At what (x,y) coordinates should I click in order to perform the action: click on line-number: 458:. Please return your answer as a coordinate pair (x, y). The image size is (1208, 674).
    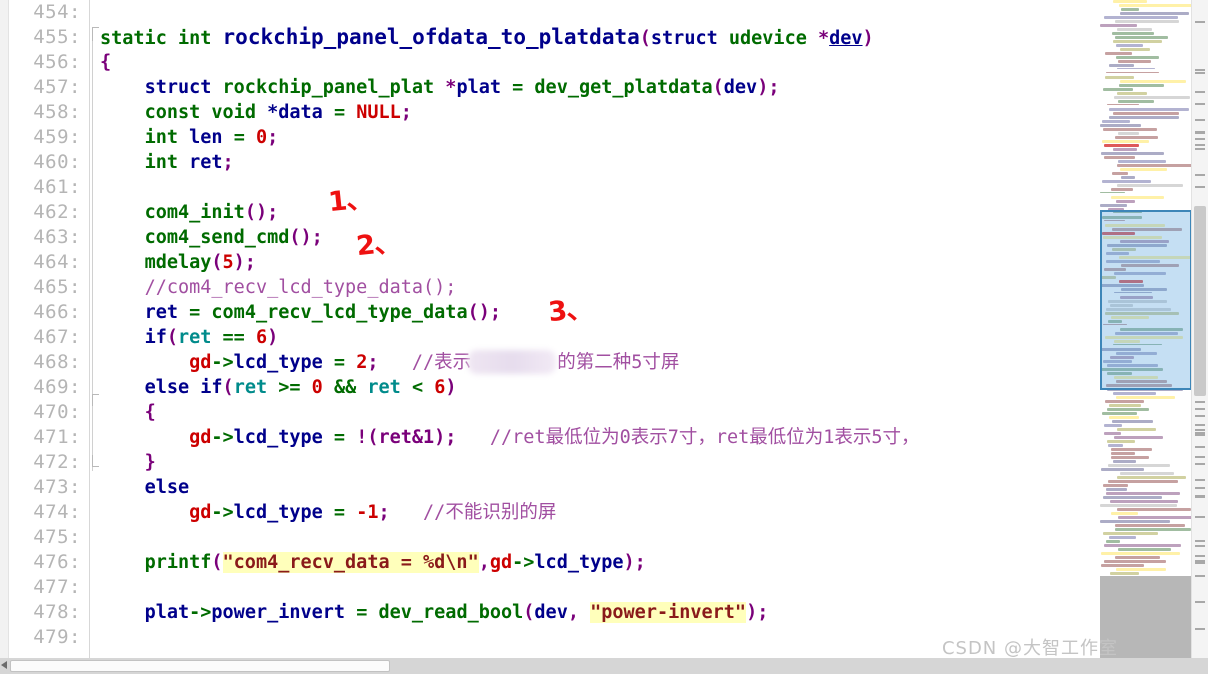
    Looking at the image, I should click on (57, 112).